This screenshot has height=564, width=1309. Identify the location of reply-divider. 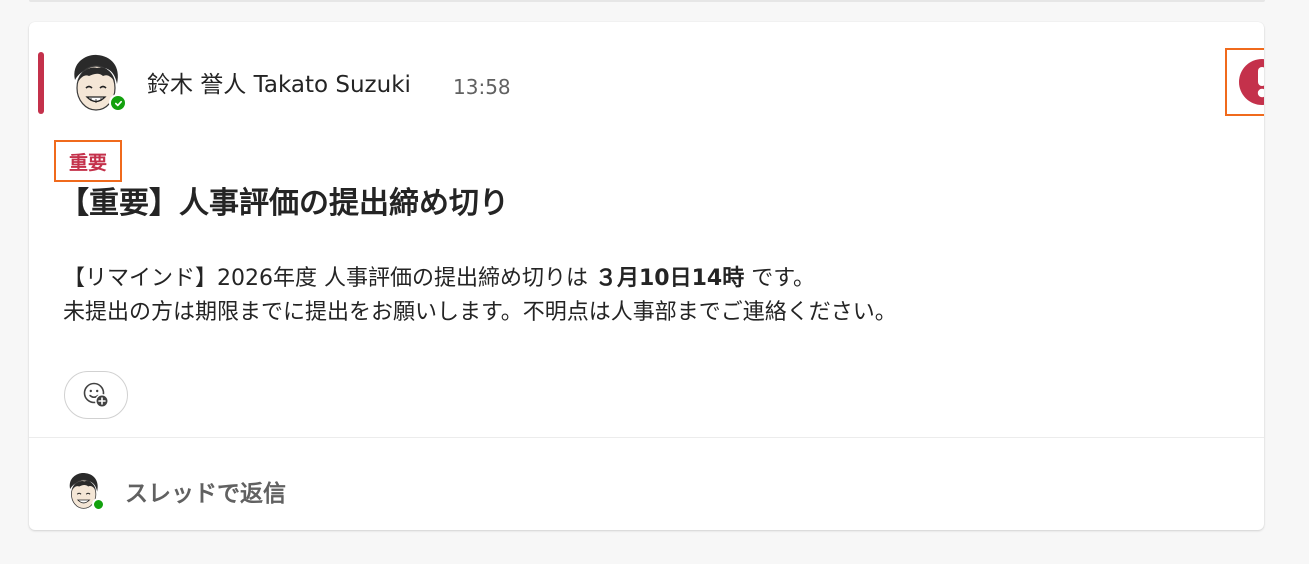
(646, 437).